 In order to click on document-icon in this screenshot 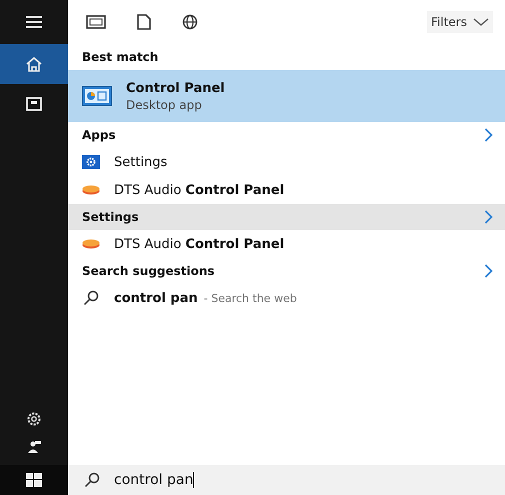, I will do `click(144, 22)`.